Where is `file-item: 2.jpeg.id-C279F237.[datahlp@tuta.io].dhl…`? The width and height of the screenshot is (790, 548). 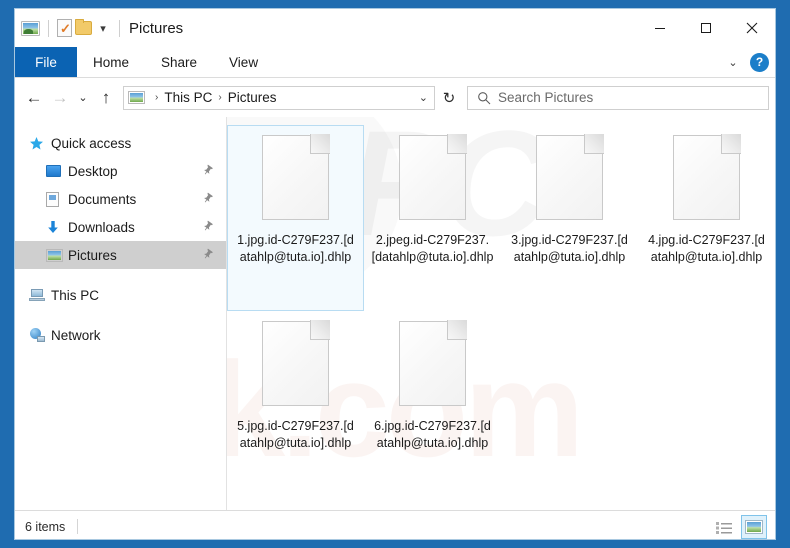
file-item: 2.jpeg.id-C279F237.[datahlp@tuta.io].dhl… is located at coordinates (432, 218).